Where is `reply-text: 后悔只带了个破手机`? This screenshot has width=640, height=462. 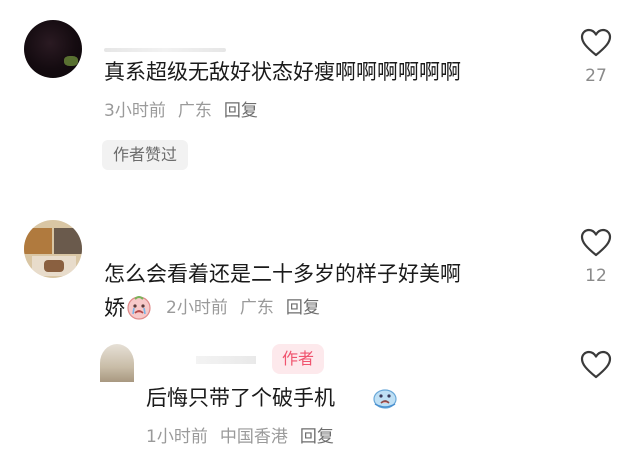 reply-text: 后悔只带了个破手机 is located at coordinates (240, 398).